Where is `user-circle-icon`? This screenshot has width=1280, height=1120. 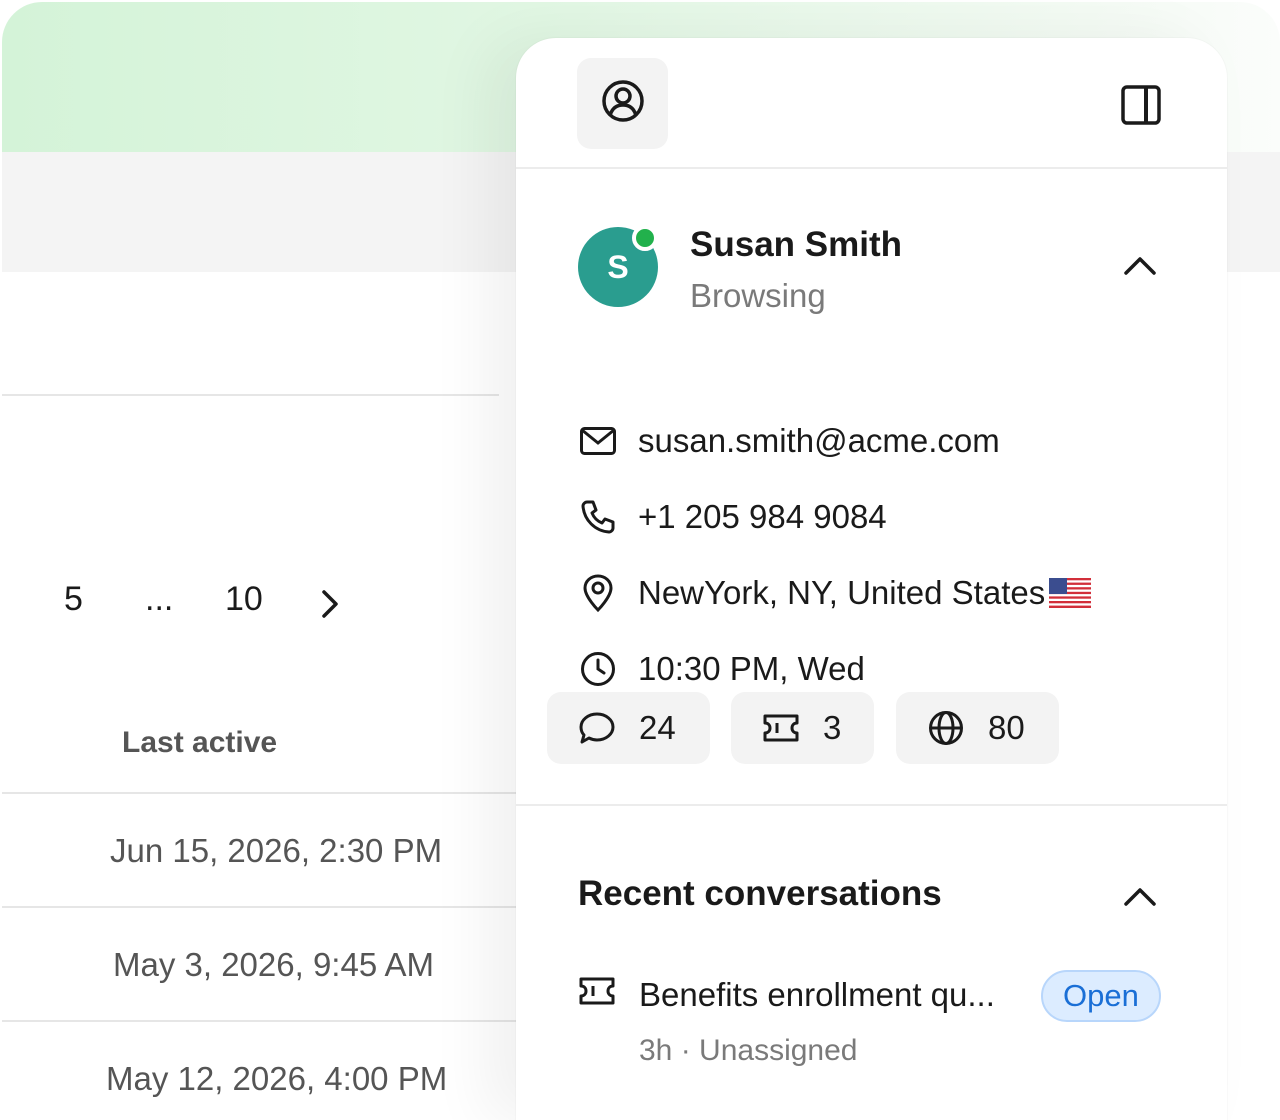
user-circle-icon is located at coordinates (623, 103).